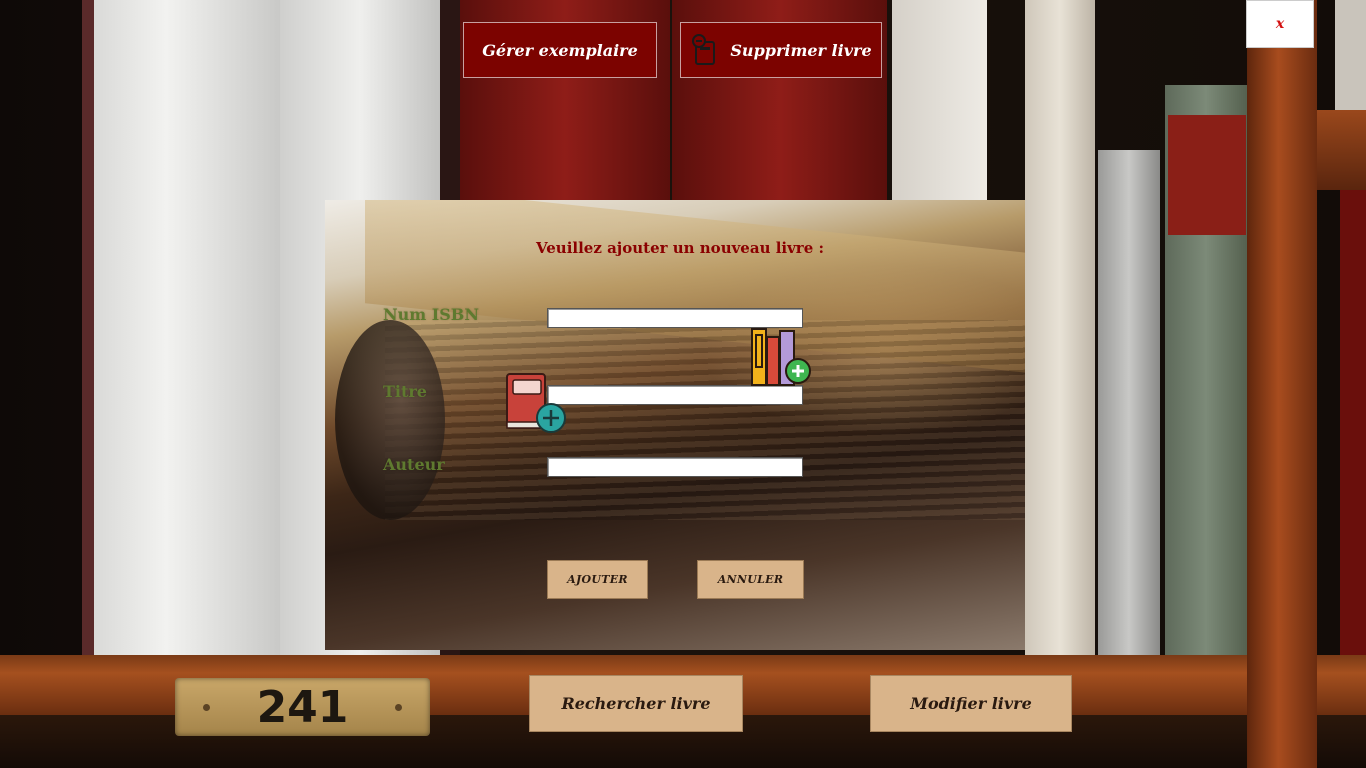  I want to click on isbn-label: Num ISBN, so click(431, 314).